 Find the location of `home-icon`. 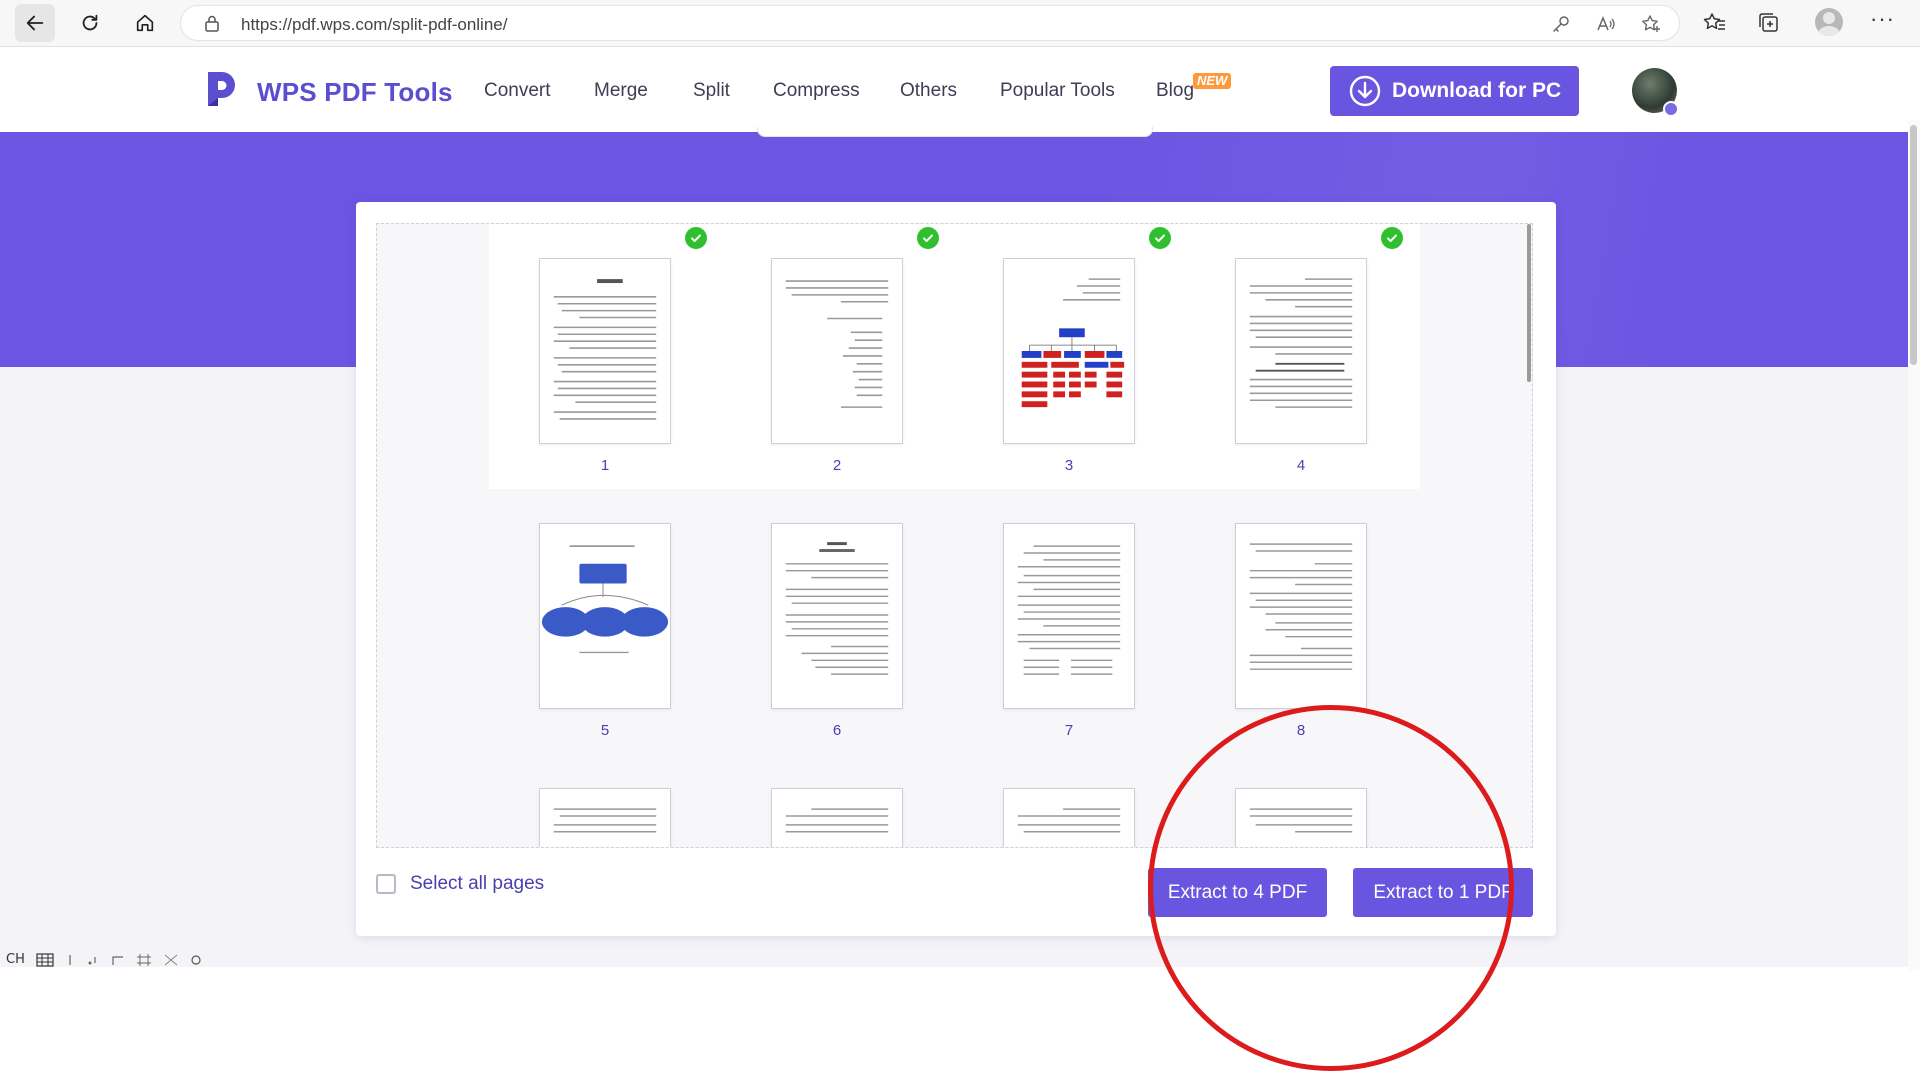

home-icon is located at coordinates (145, 23).